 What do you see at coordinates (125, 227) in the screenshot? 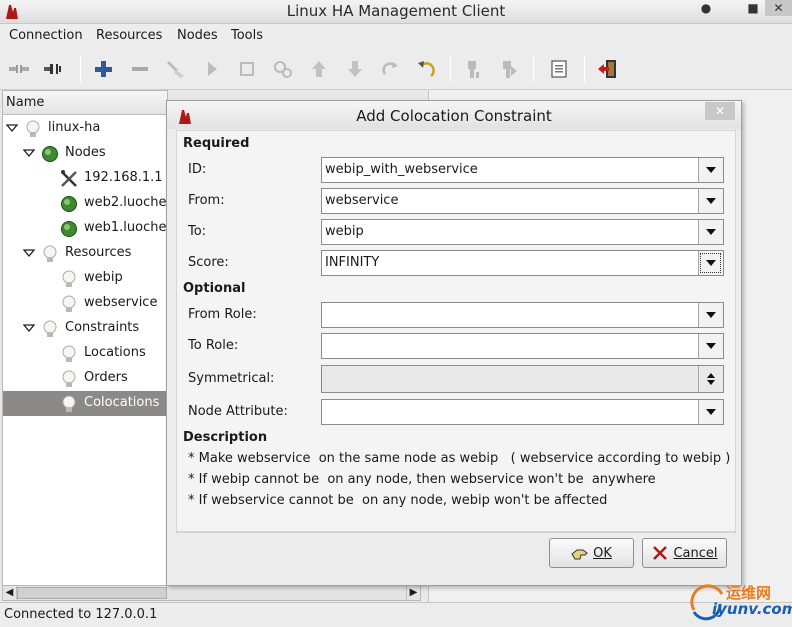
I see `tree-item-label: web1.luoche` at bounding box center [125, 227].